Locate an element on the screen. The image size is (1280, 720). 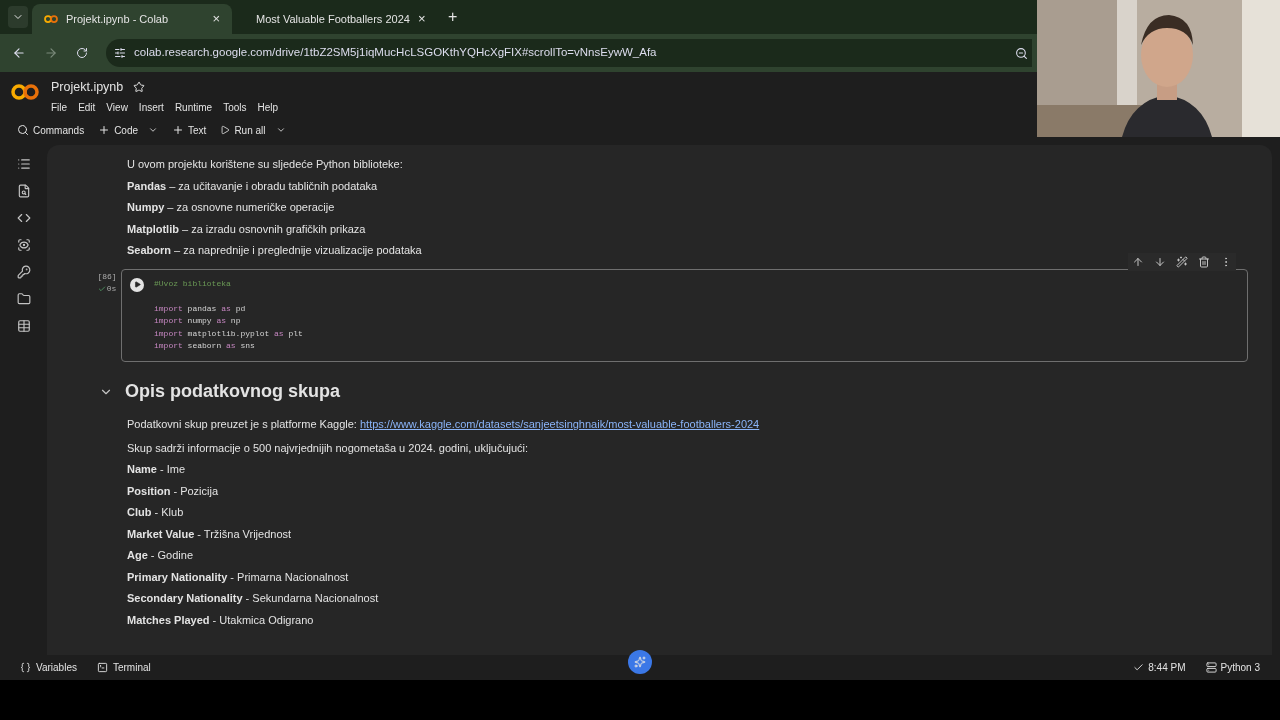
code-line: import numpy as np is located at coordinates (198, 321).